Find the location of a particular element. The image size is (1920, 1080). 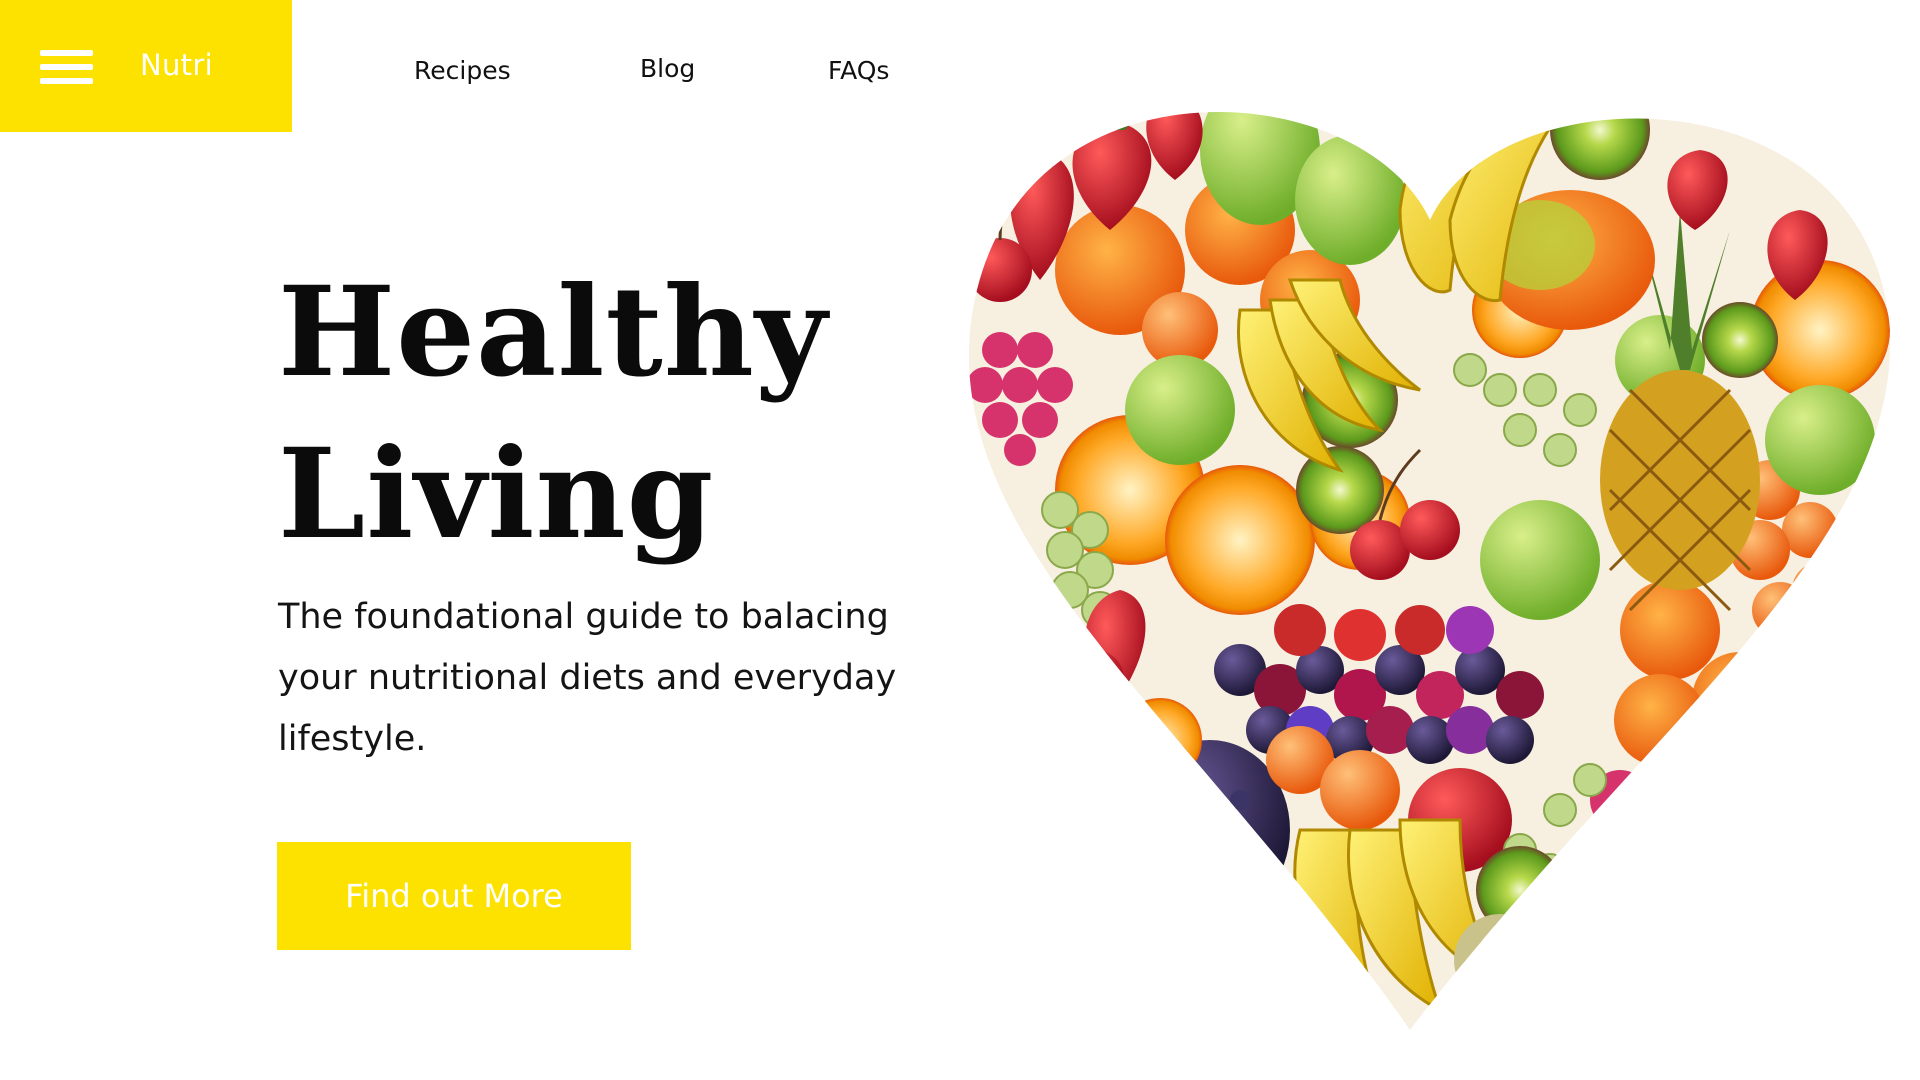

hero-title: Healthy Living is located at coordinates (558, 414).